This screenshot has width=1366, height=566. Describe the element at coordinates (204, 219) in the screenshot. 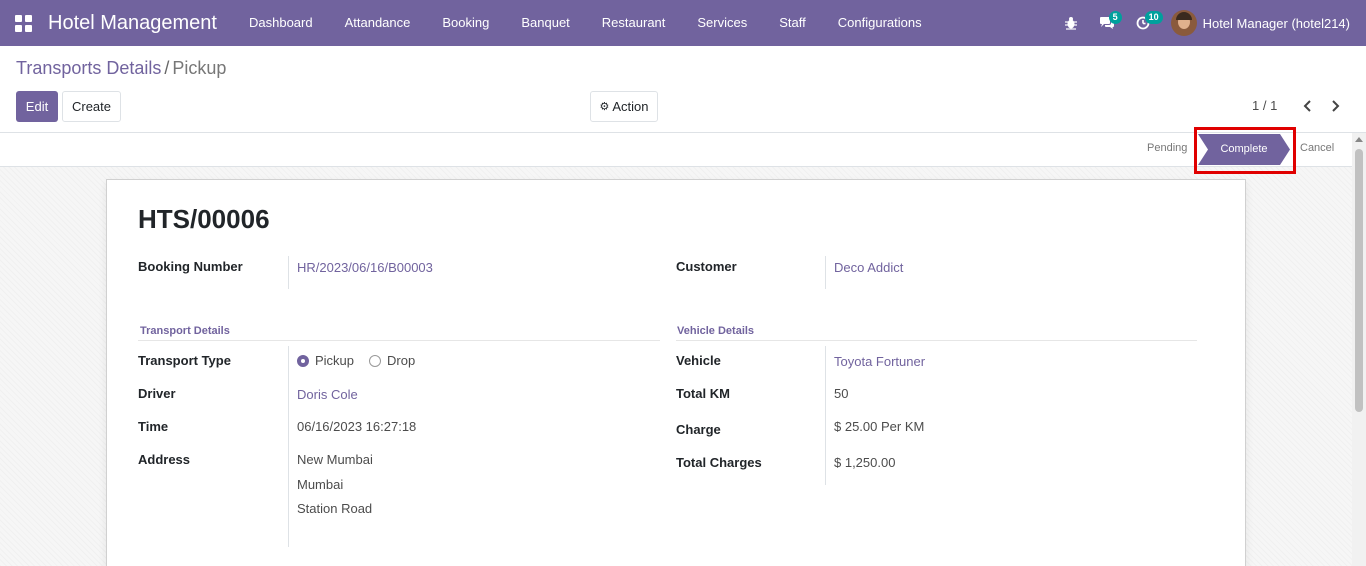

I see `record-title: HTS/00006` at that location.